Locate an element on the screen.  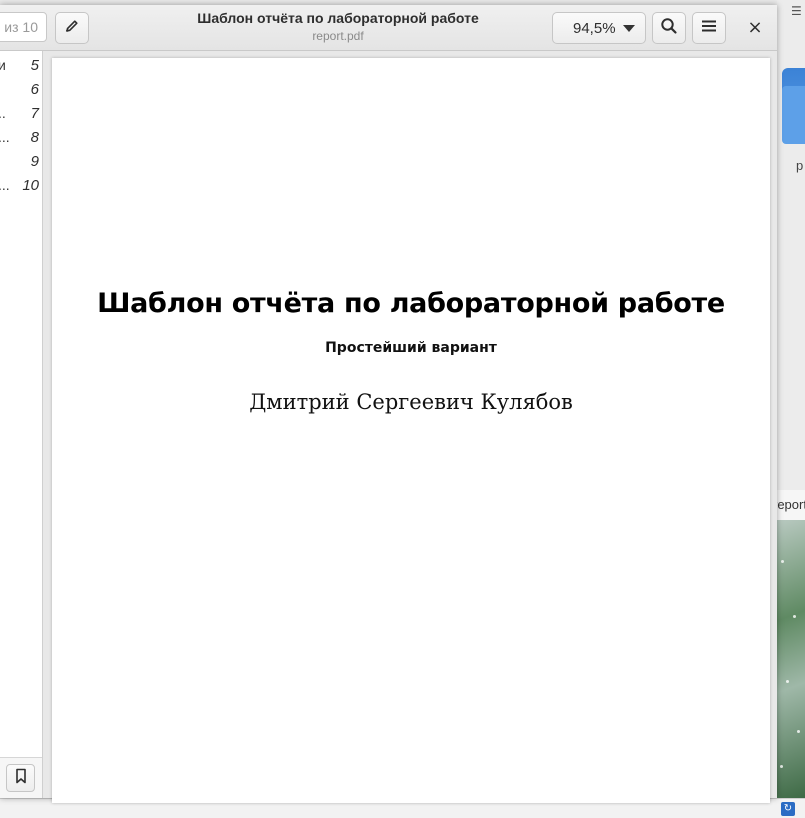
close-button: × is located at coordinates (755, 28).